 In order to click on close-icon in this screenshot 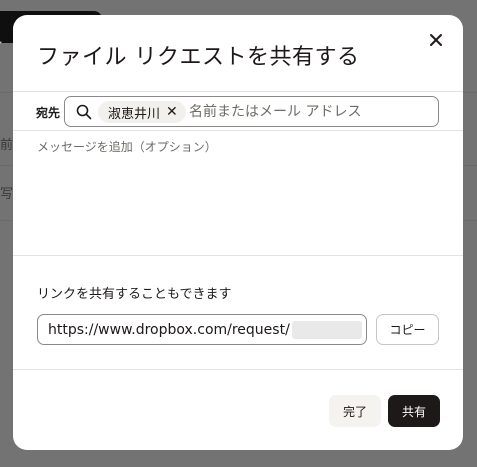, I will do `click(436, 40)`.